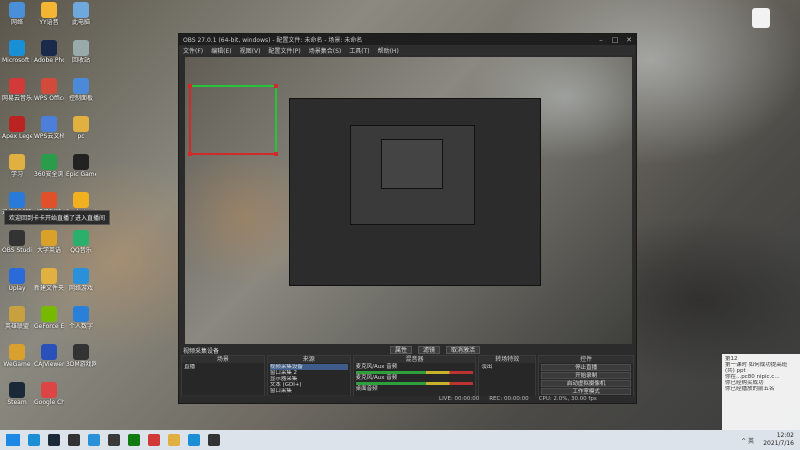 The image size is (800, 450). Describe the element at coordinates (49, 242) in the screenshot. I see `desktop-icon: 大学英语` at that location.